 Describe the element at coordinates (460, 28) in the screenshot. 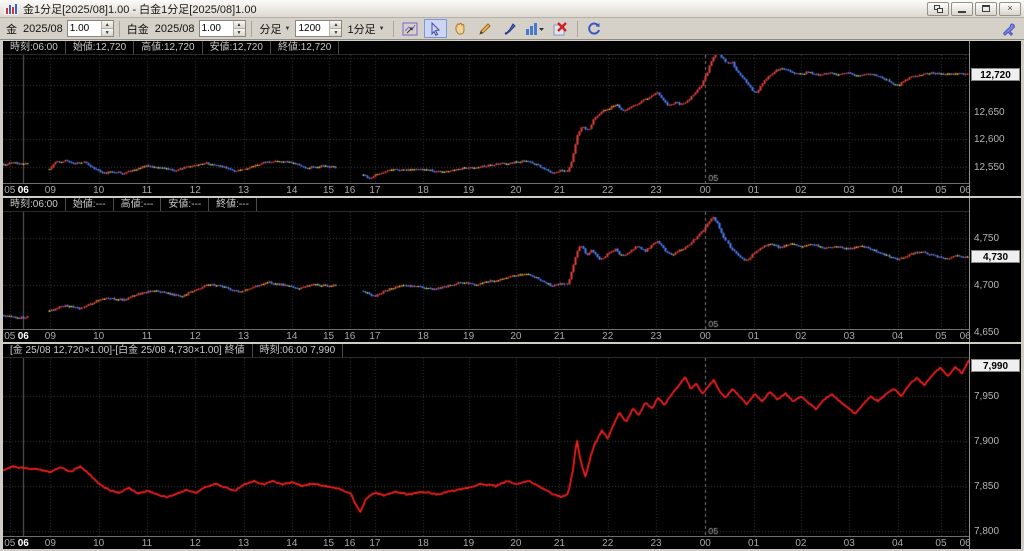

I see `hand-pan-icon` at that location.